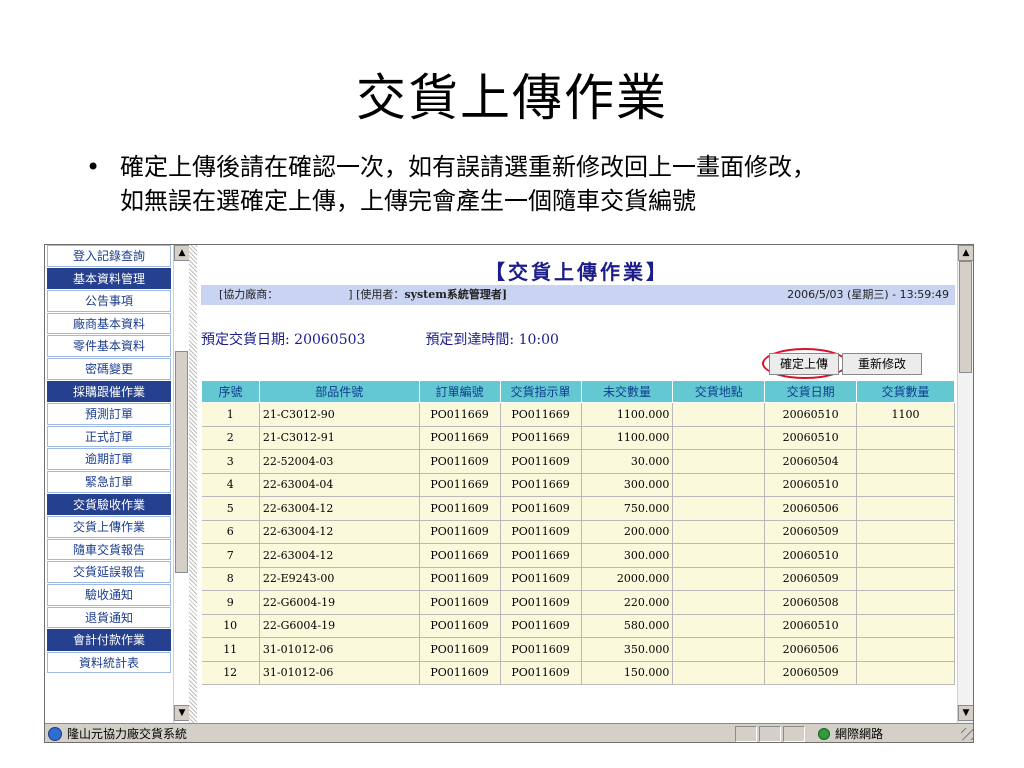 This screenshot has height=768, width=1024. What do you see at coordinates (627, 602) in the screenshot?
I see `table-cell: 220.000` at bounding box center [627, 602].